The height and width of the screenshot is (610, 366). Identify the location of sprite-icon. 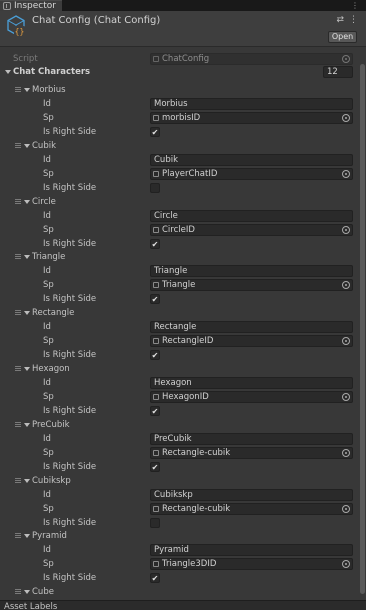
(156, 174).